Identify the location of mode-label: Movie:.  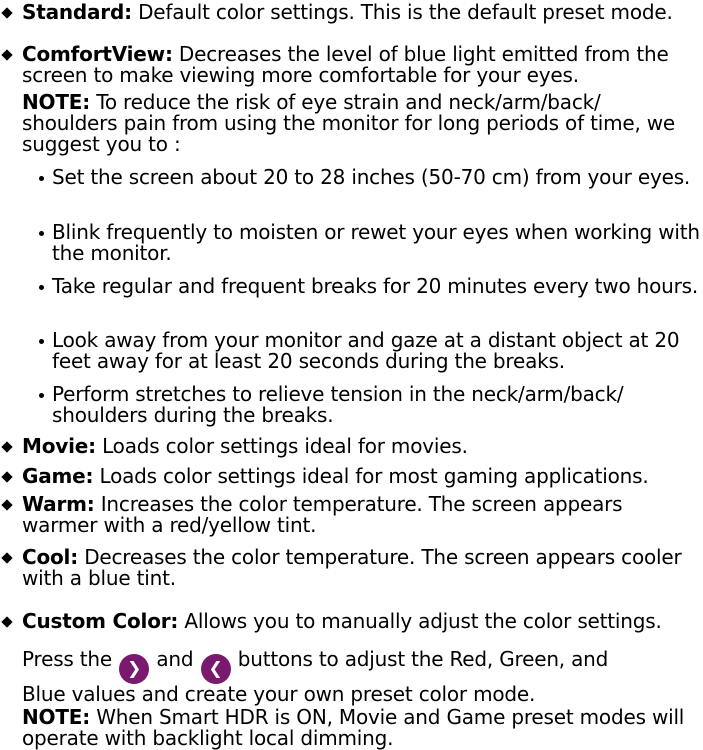
(59, 446).